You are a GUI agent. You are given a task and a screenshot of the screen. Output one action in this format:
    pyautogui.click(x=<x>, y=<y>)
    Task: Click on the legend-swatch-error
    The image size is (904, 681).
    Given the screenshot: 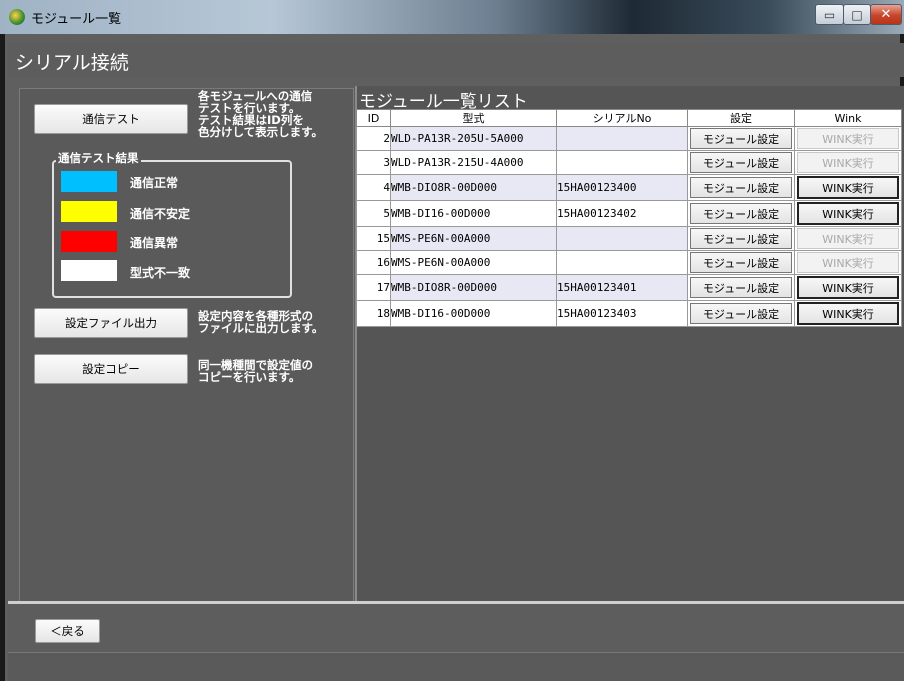 What is the action you would take?
    pyautogui.click(x=89, y=241)
    